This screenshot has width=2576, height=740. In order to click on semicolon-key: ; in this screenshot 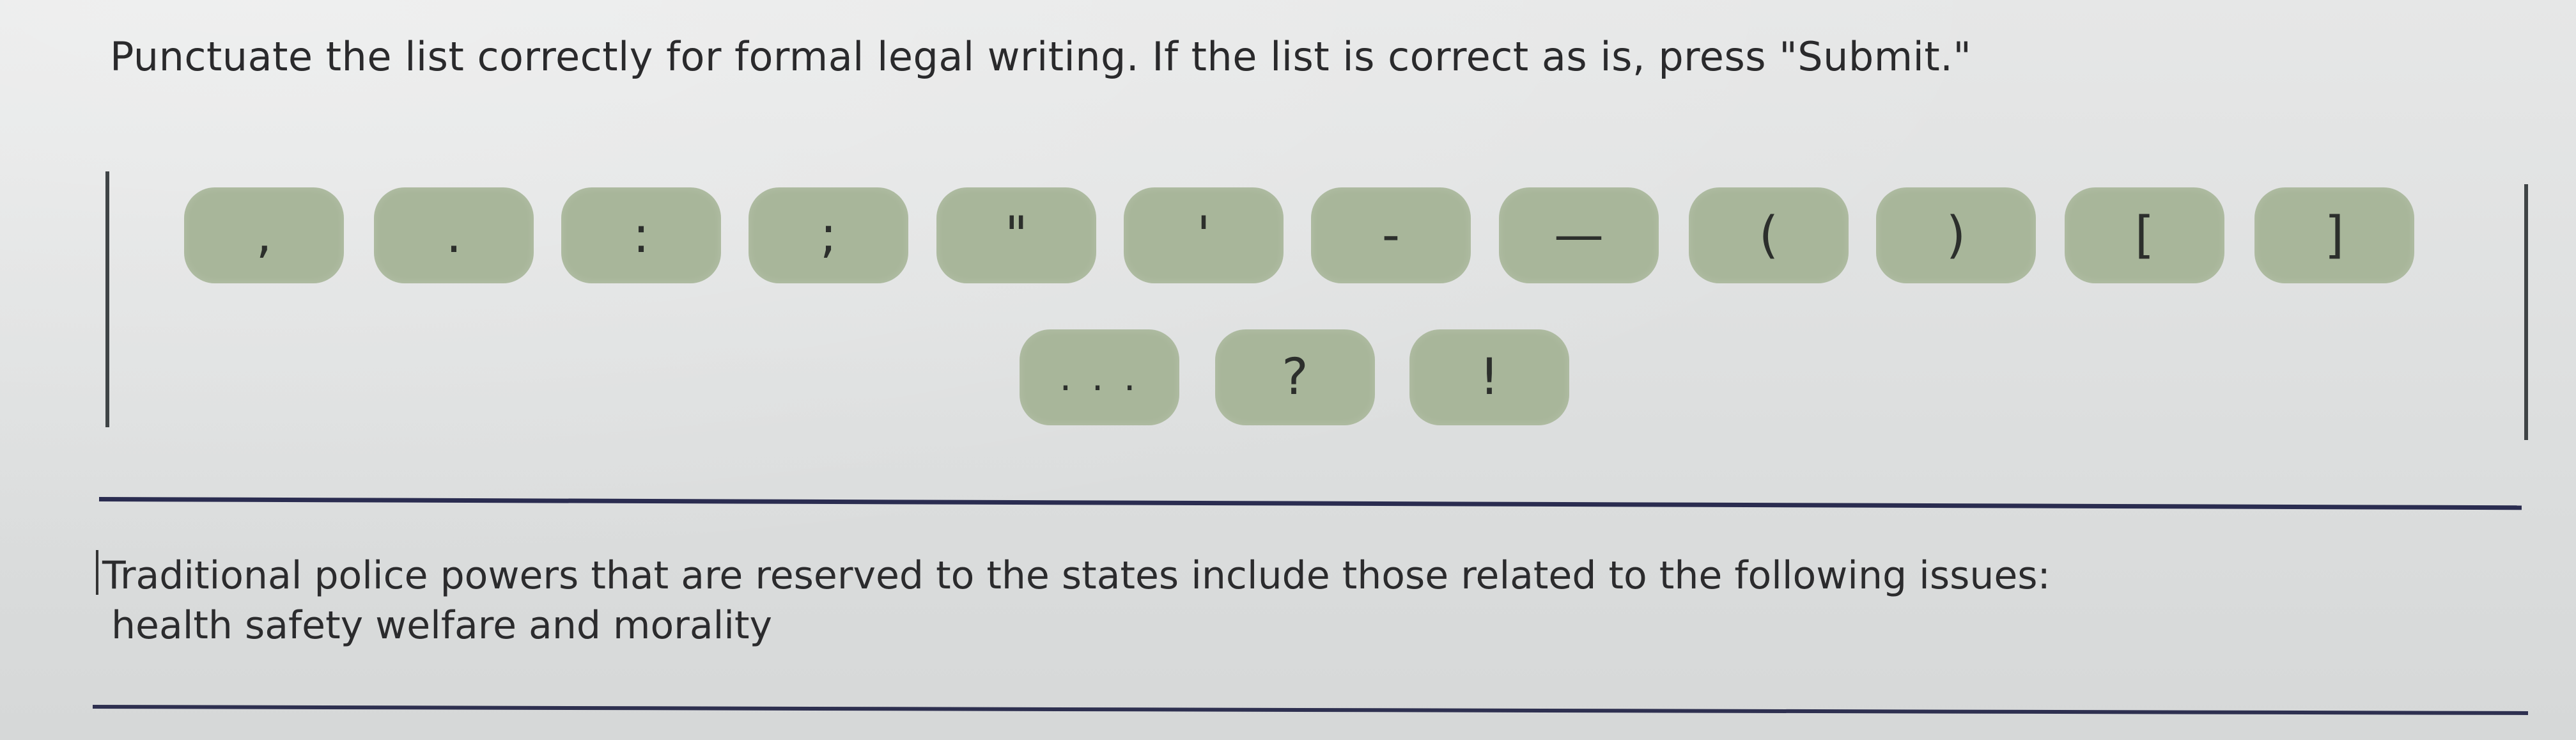, I will do `click(829, 235)`.